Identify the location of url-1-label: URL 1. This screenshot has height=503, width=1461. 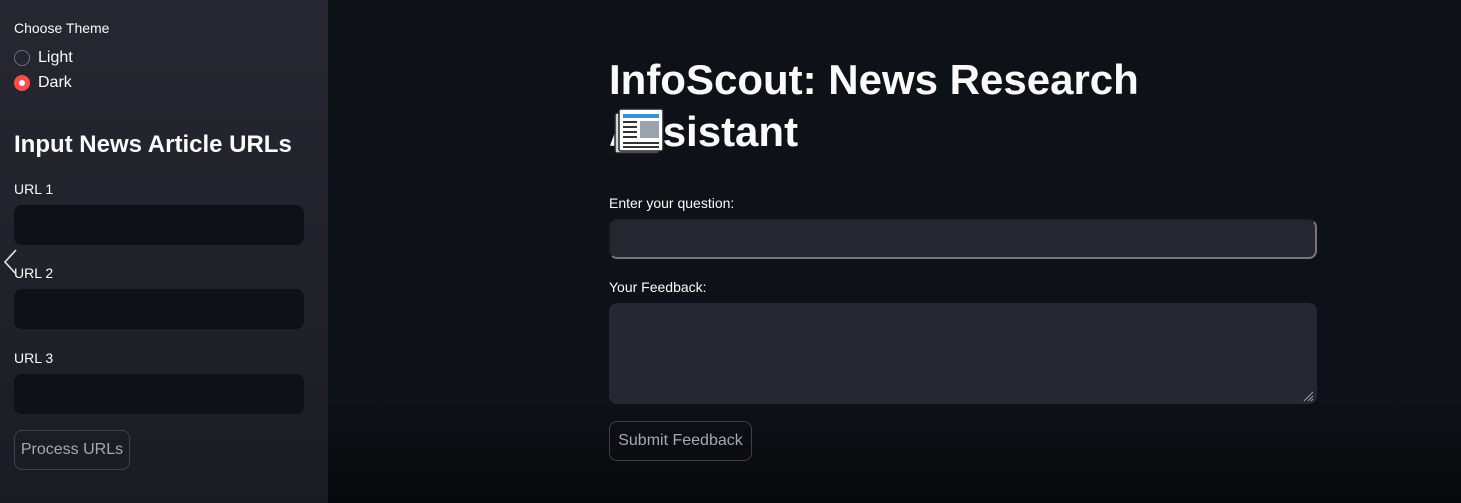
(34, 189).